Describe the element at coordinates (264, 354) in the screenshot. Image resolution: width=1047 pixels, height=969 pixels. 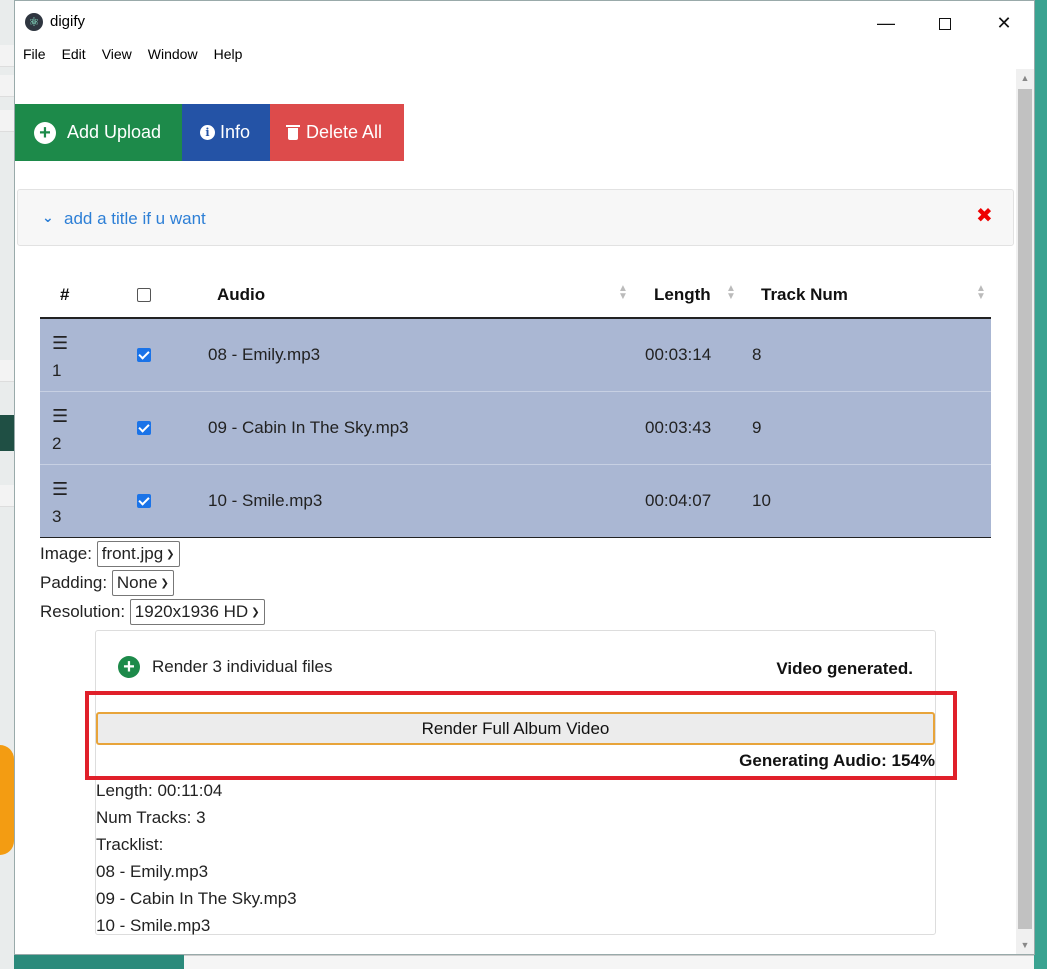
I see `audio-filename: 08 - Emily.mp3` at that location.